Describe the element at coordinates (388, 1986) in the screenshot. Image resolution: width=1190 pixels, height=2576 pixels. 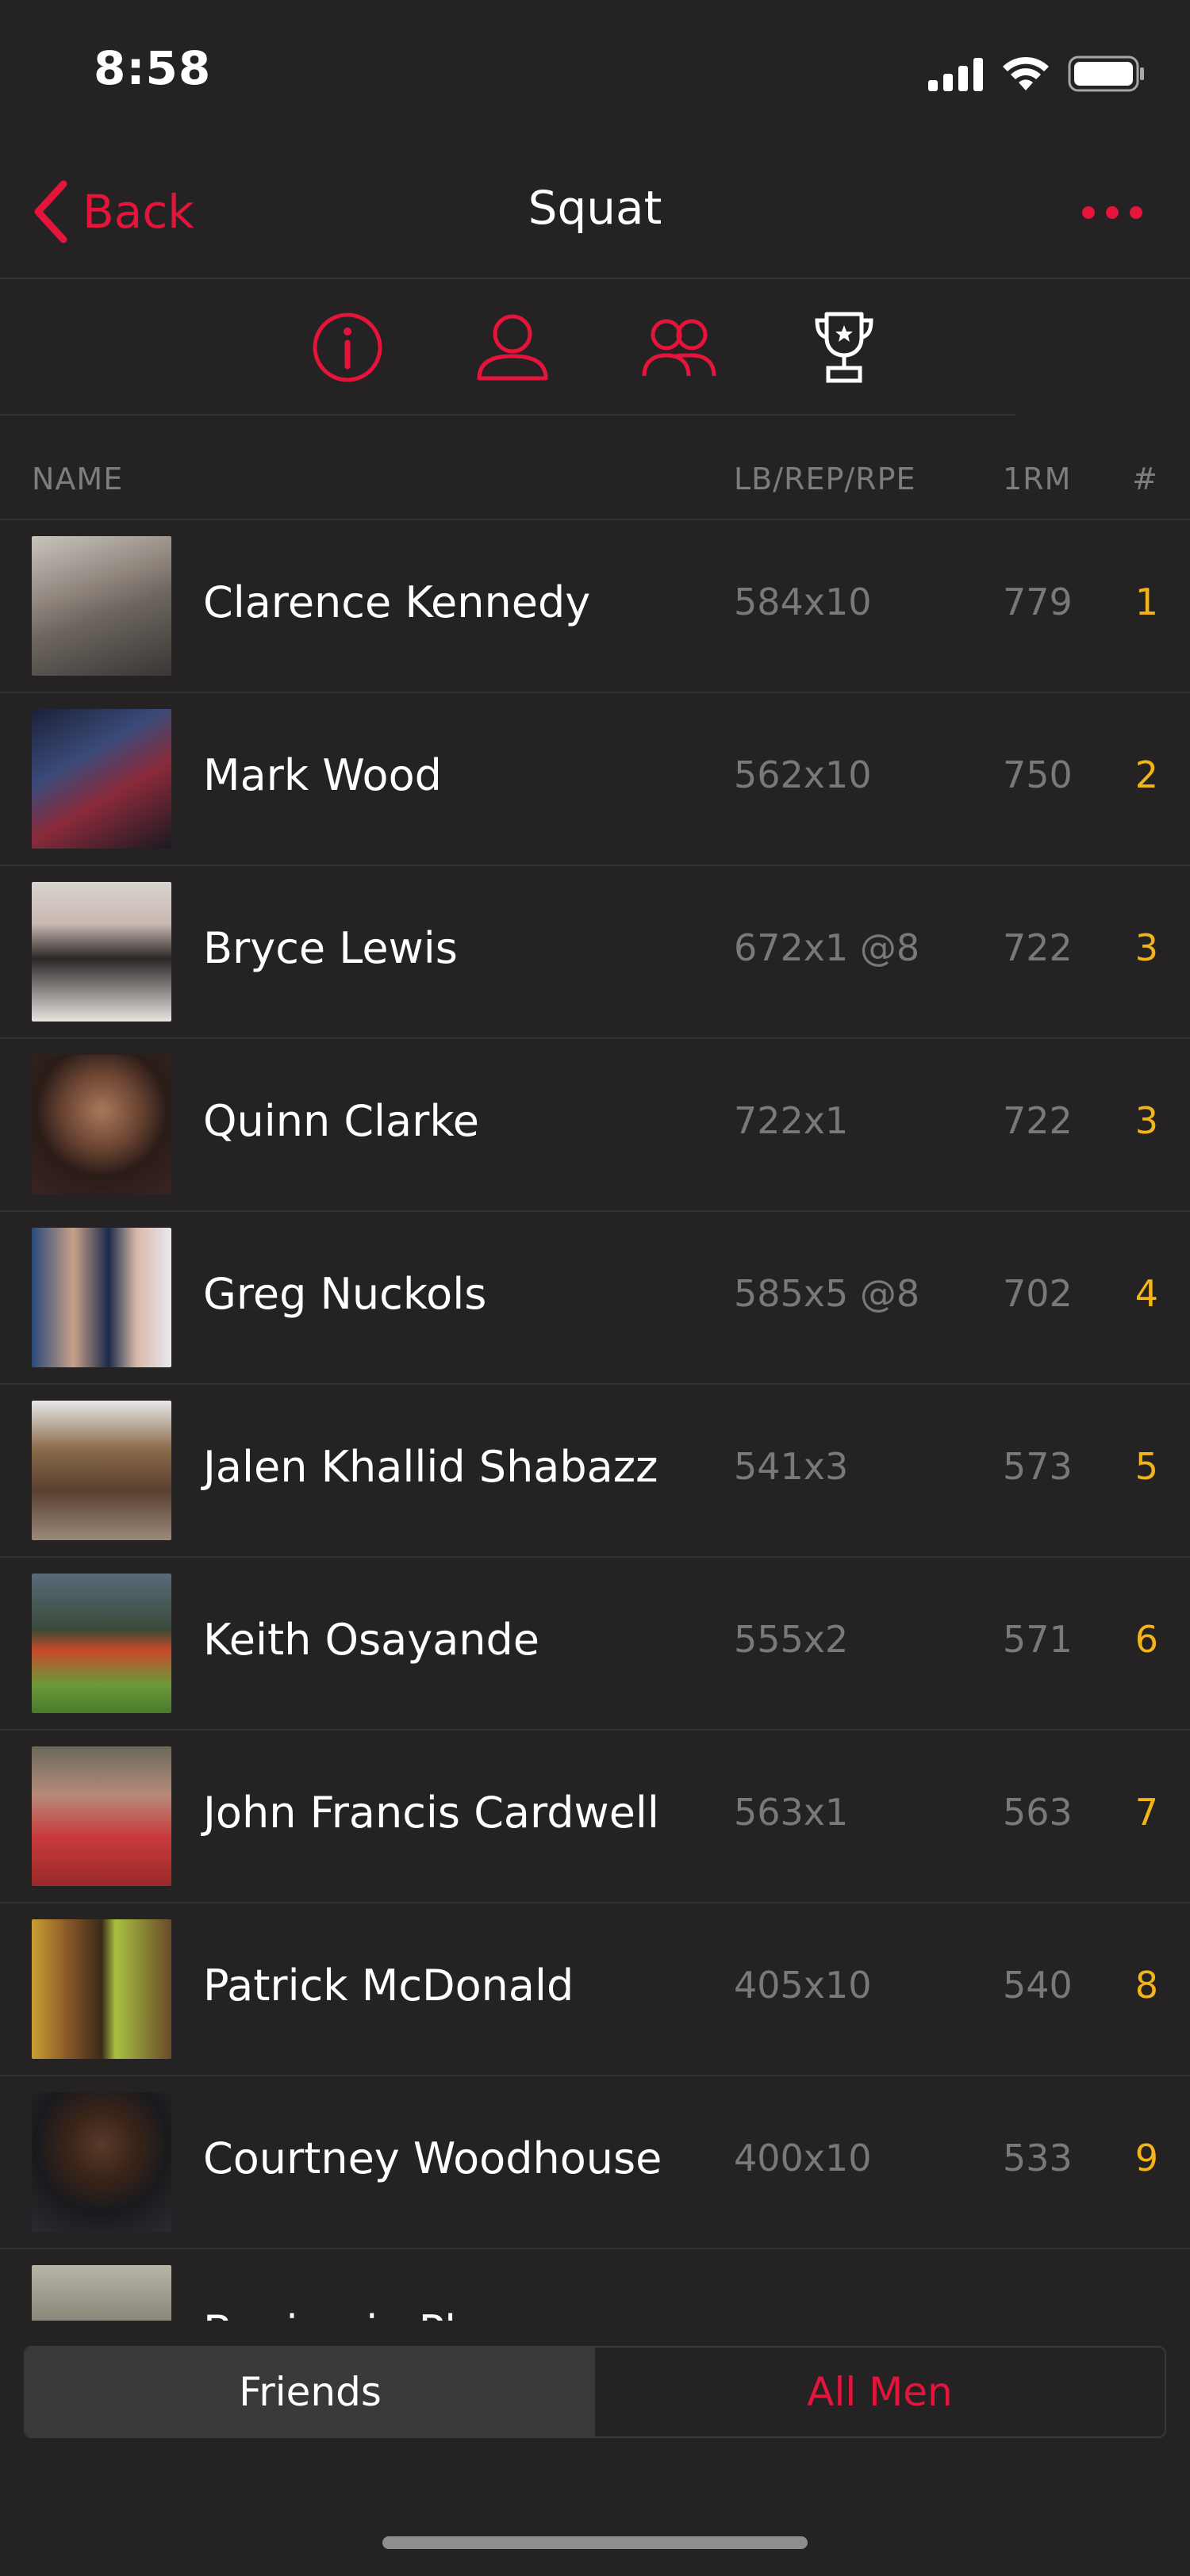
I see `athlete-name: Patrick McDonald` at that location.